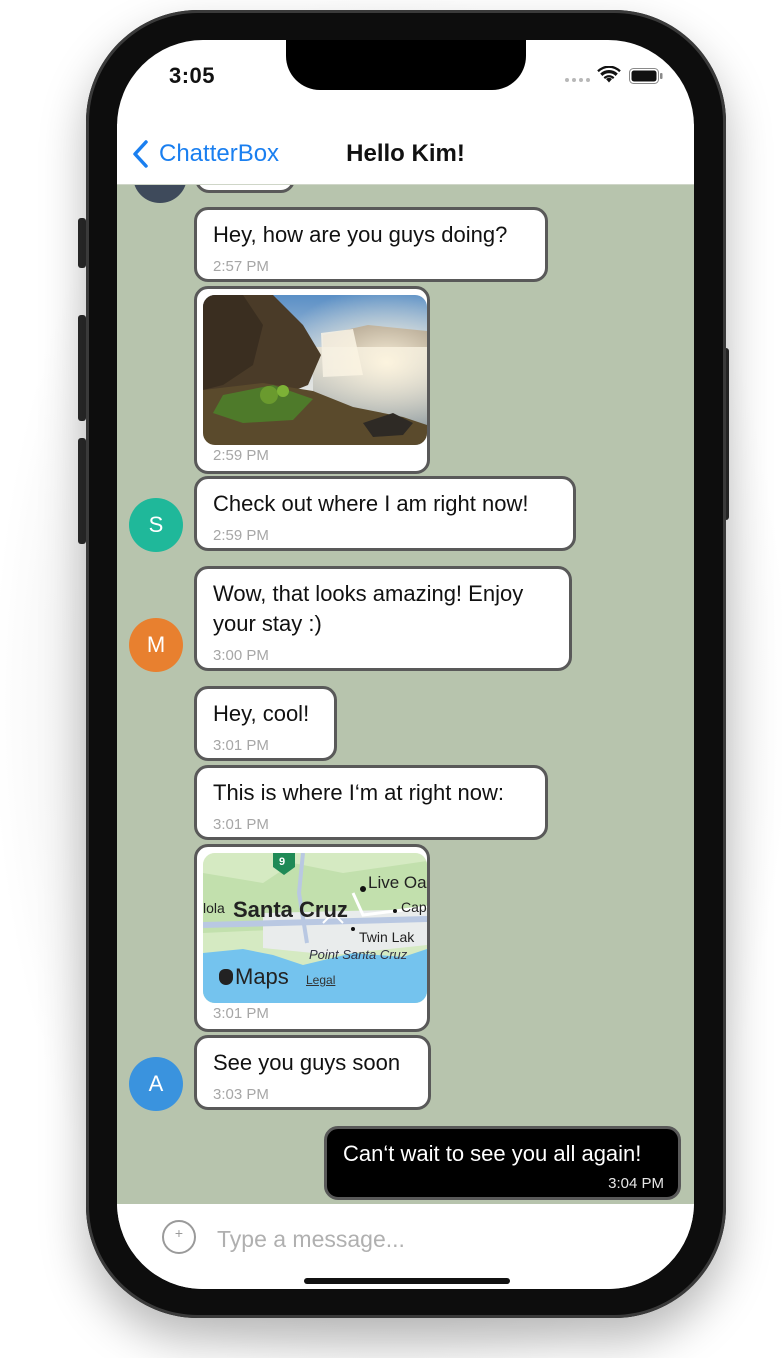  What do you see at coordinates (609, 74) in the screenshot?
I see `wifi-icon` at bounding box center [609, 74].